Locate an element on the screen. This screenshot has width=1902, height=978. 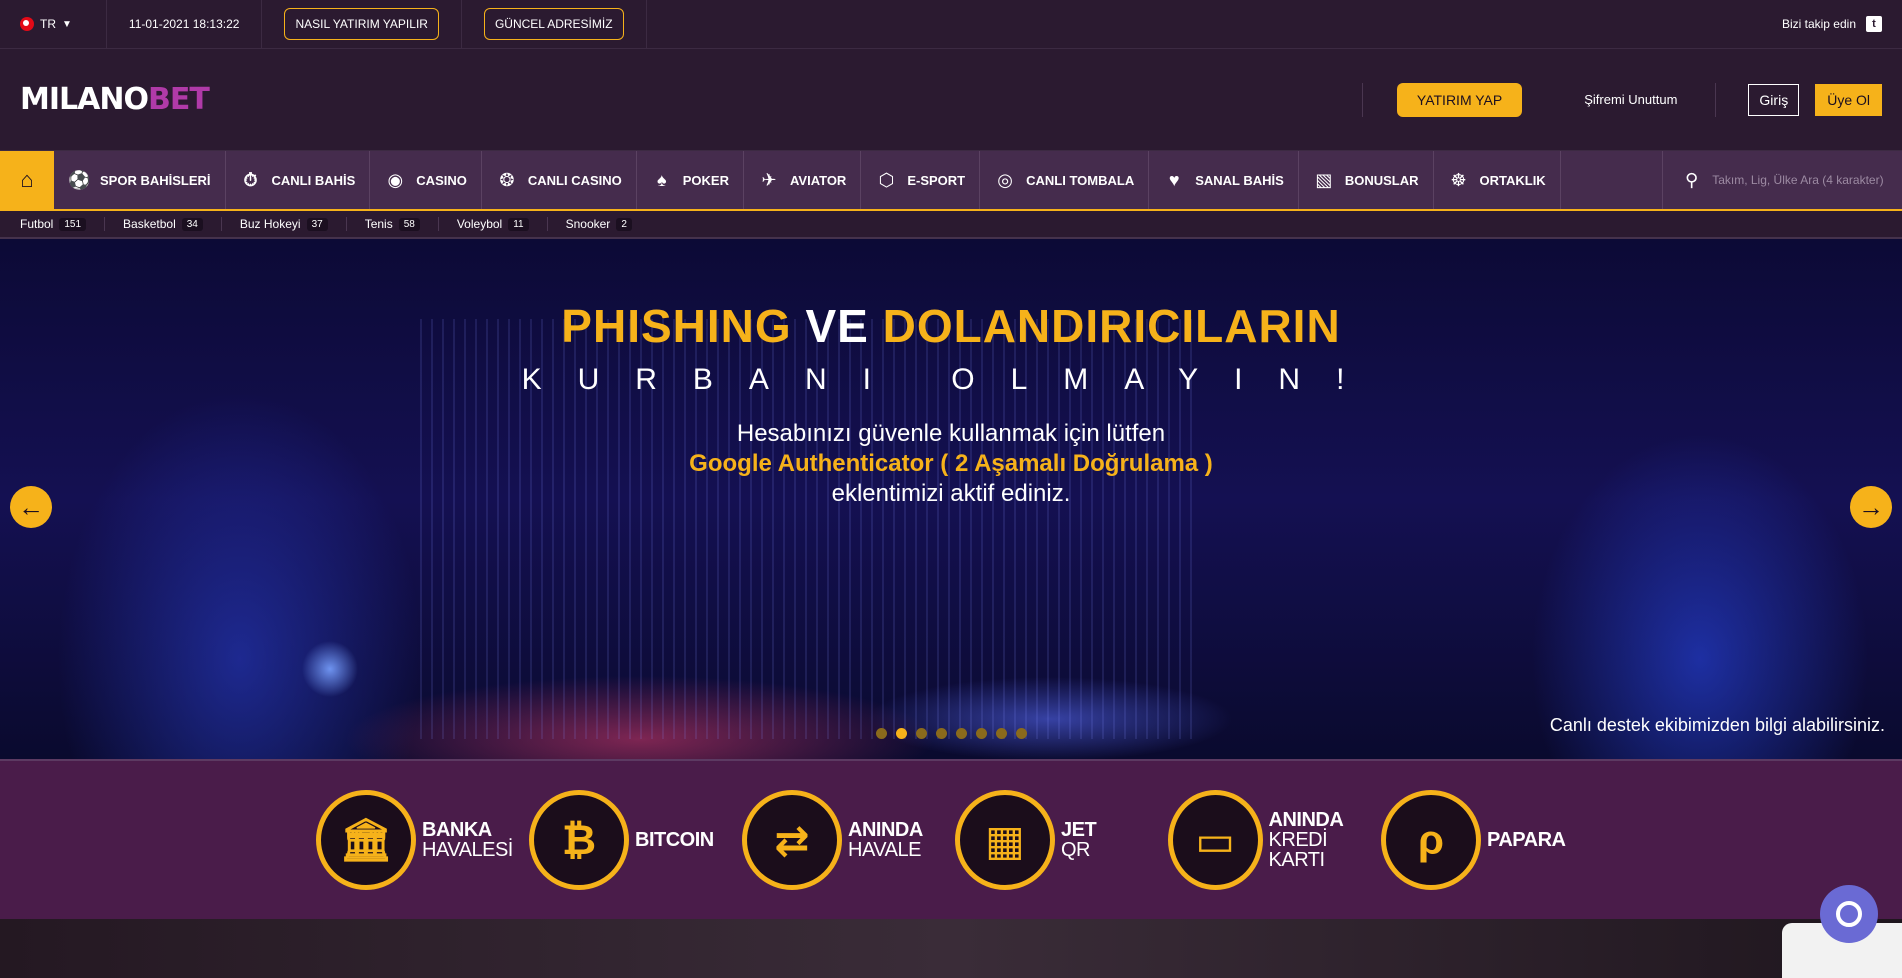
payment-method: ₿ BITCOIN is located at coordinates (635, 840).